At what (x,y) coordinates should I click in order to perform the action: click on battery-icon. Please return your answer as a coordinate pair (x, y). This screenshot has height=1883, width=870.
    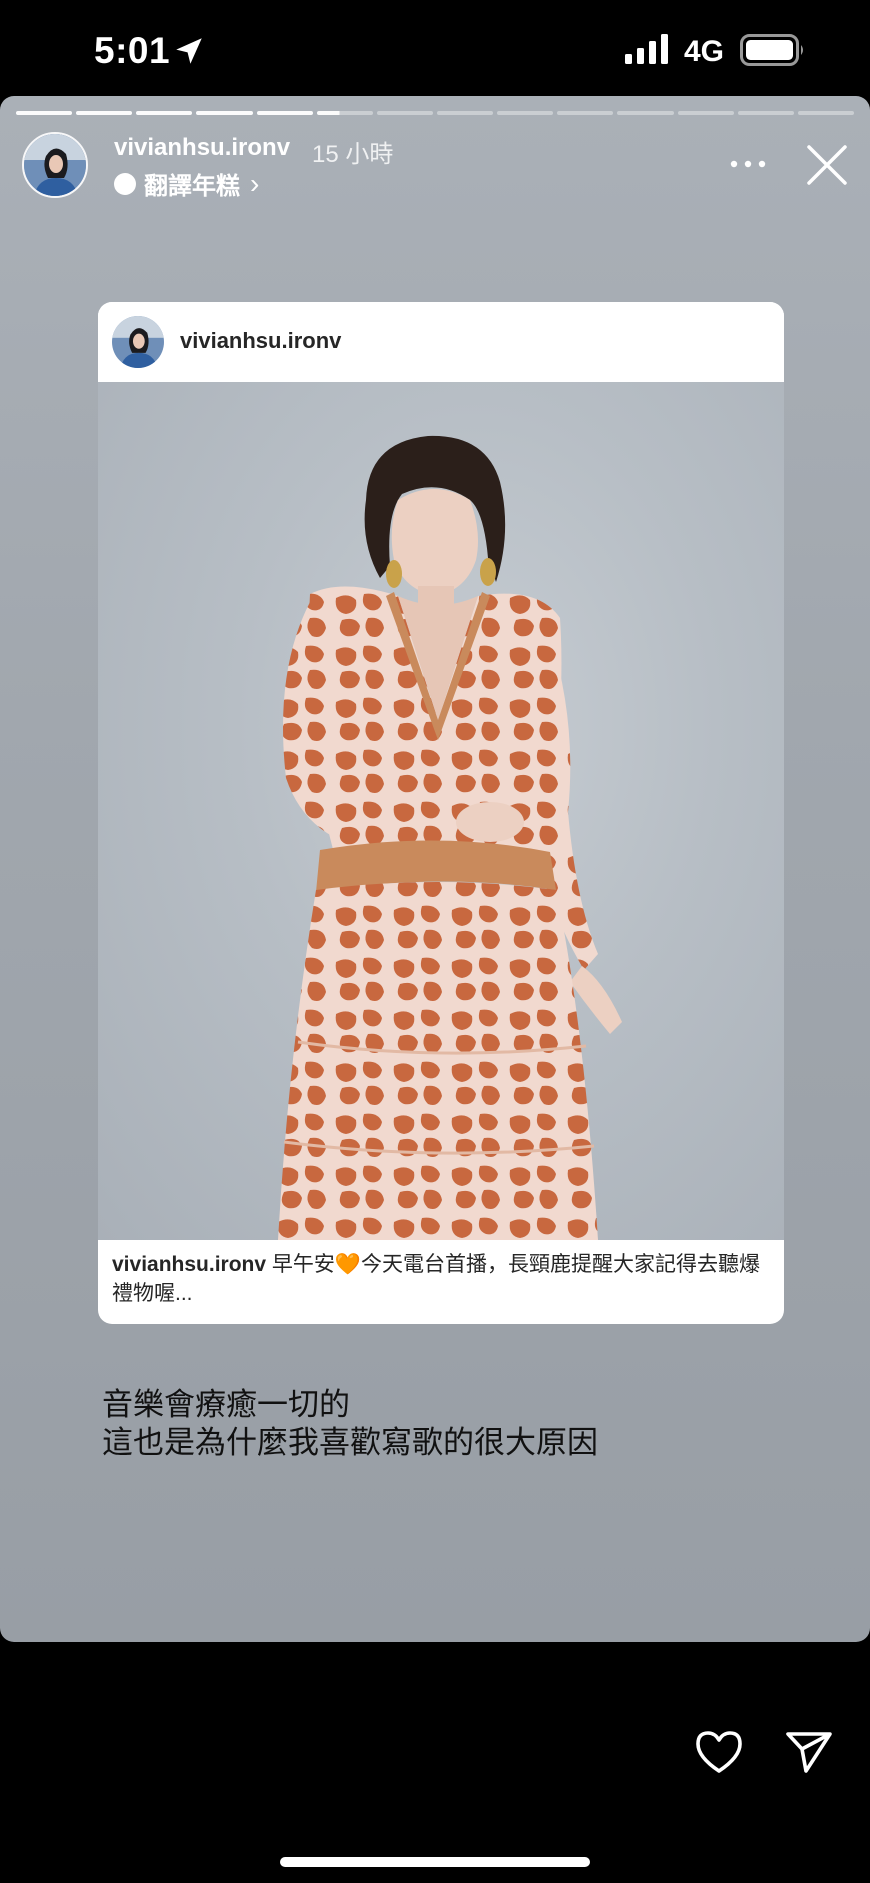
    Looking at the image, I should click on (771, 50).